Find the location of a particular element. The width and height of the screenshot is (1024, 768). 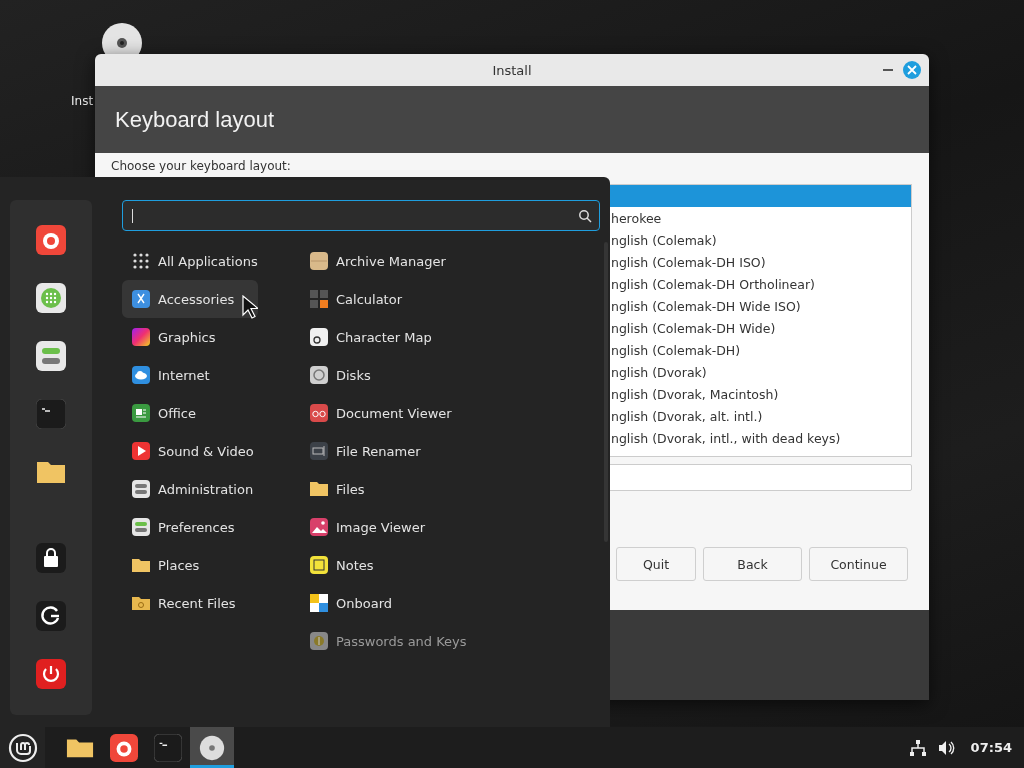

desktop-icon-label: Inst is located at coordinates (82, 101).